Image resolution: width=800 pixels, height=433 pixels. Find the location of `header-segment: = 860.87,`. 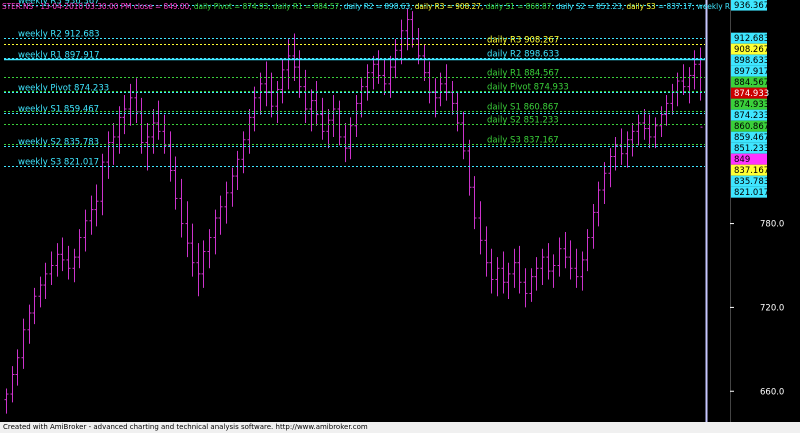

header-segment: = 860.87, is located at coordinates (535, 6).